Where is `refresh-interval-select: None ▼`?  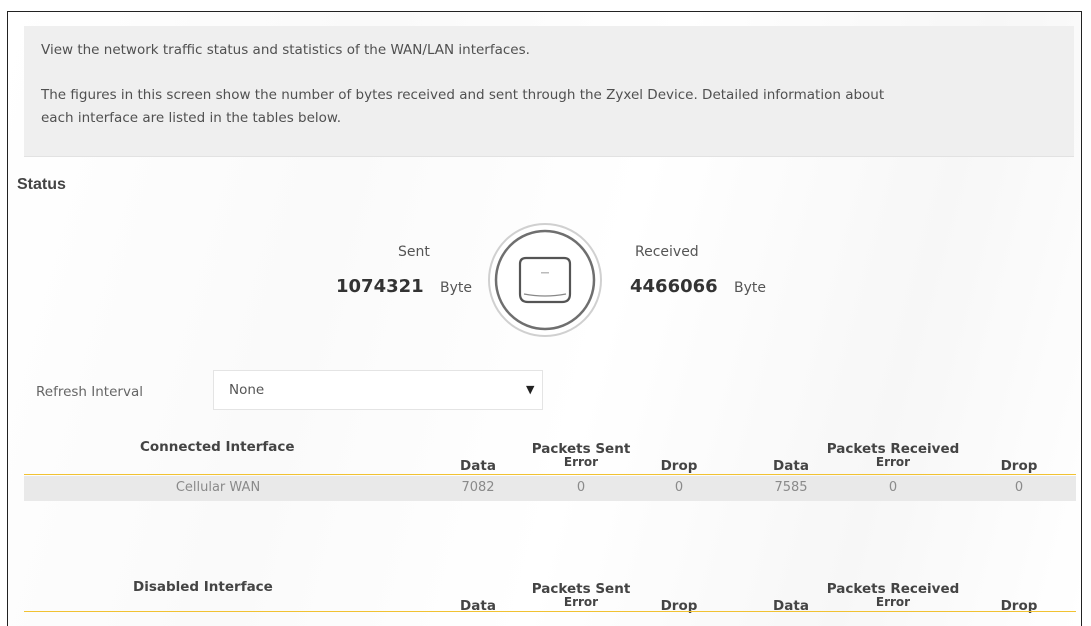
refresh-interval-select: None ▼ is located at coordinates (378, 390).